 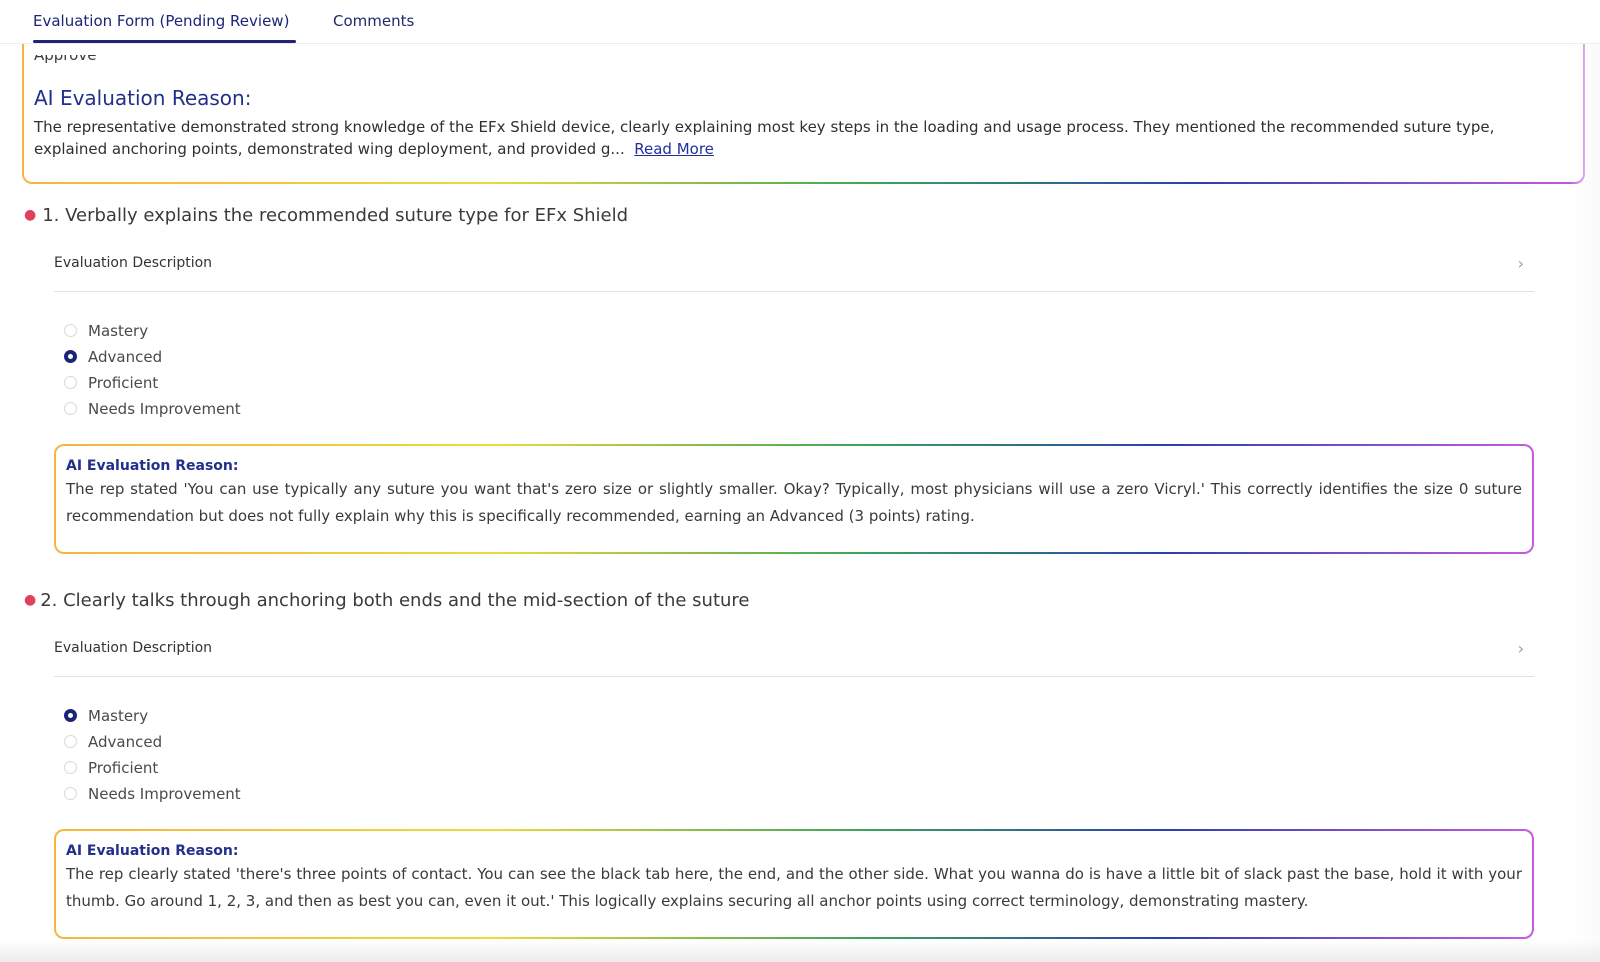 I want to click on summary-title: AI Evaluation Reason:, so click(x=143, y=98).